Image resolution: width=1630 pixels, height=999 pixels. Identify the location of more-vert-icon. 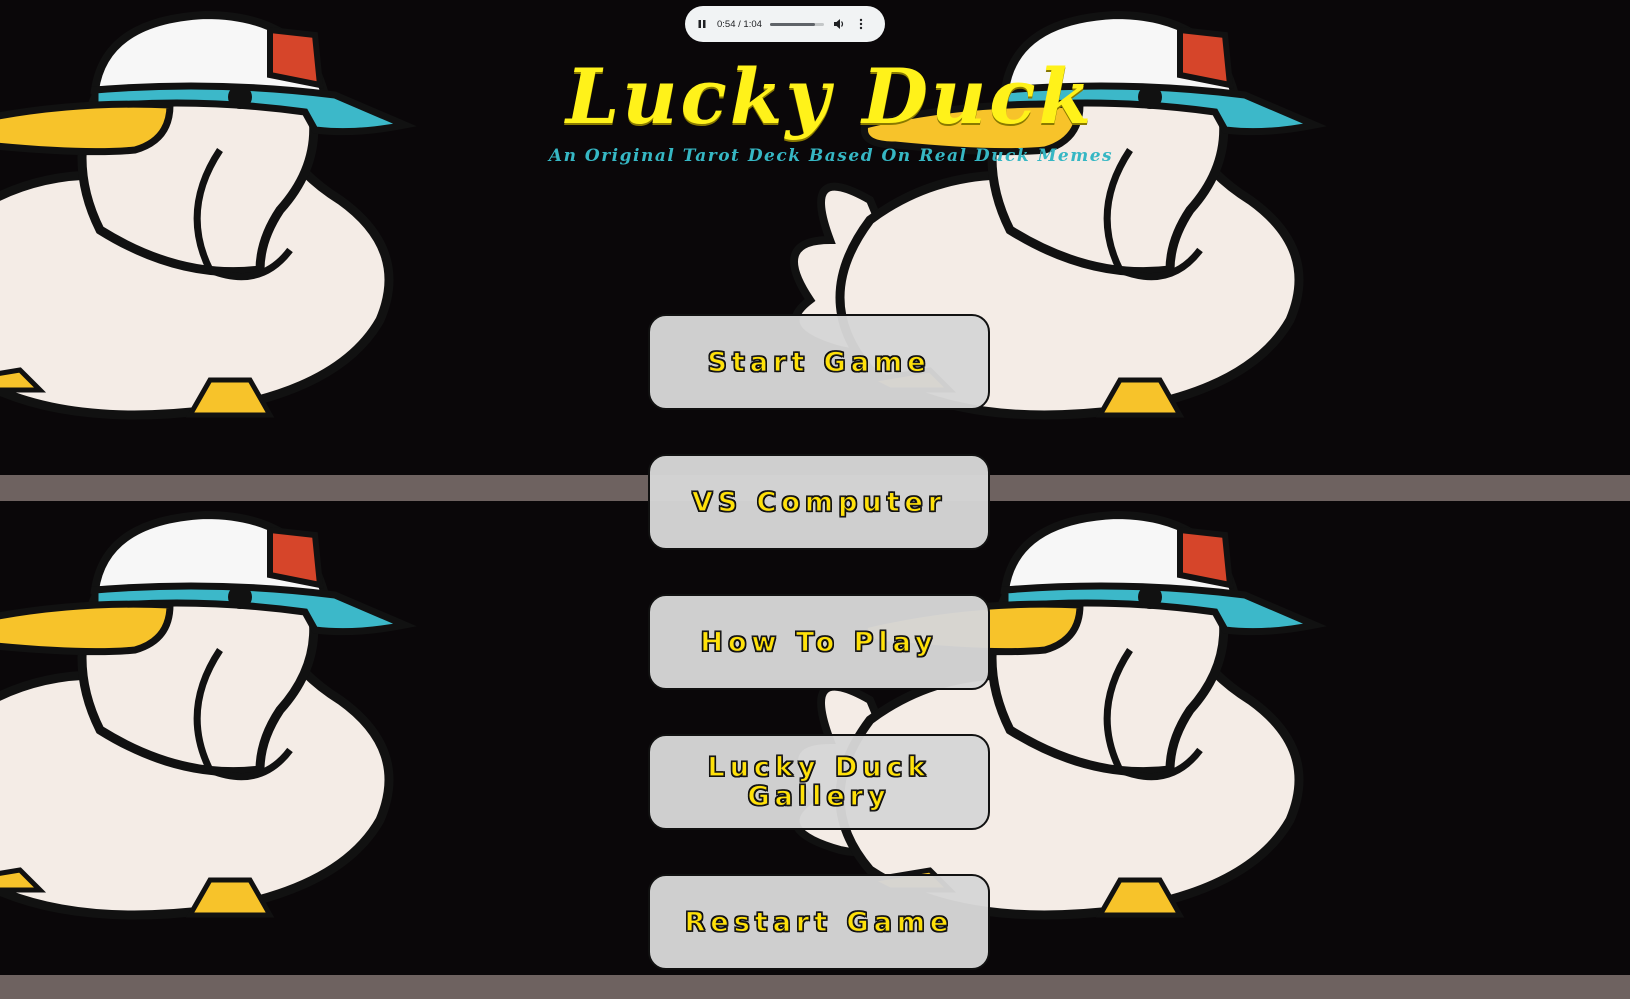
(861, 24).